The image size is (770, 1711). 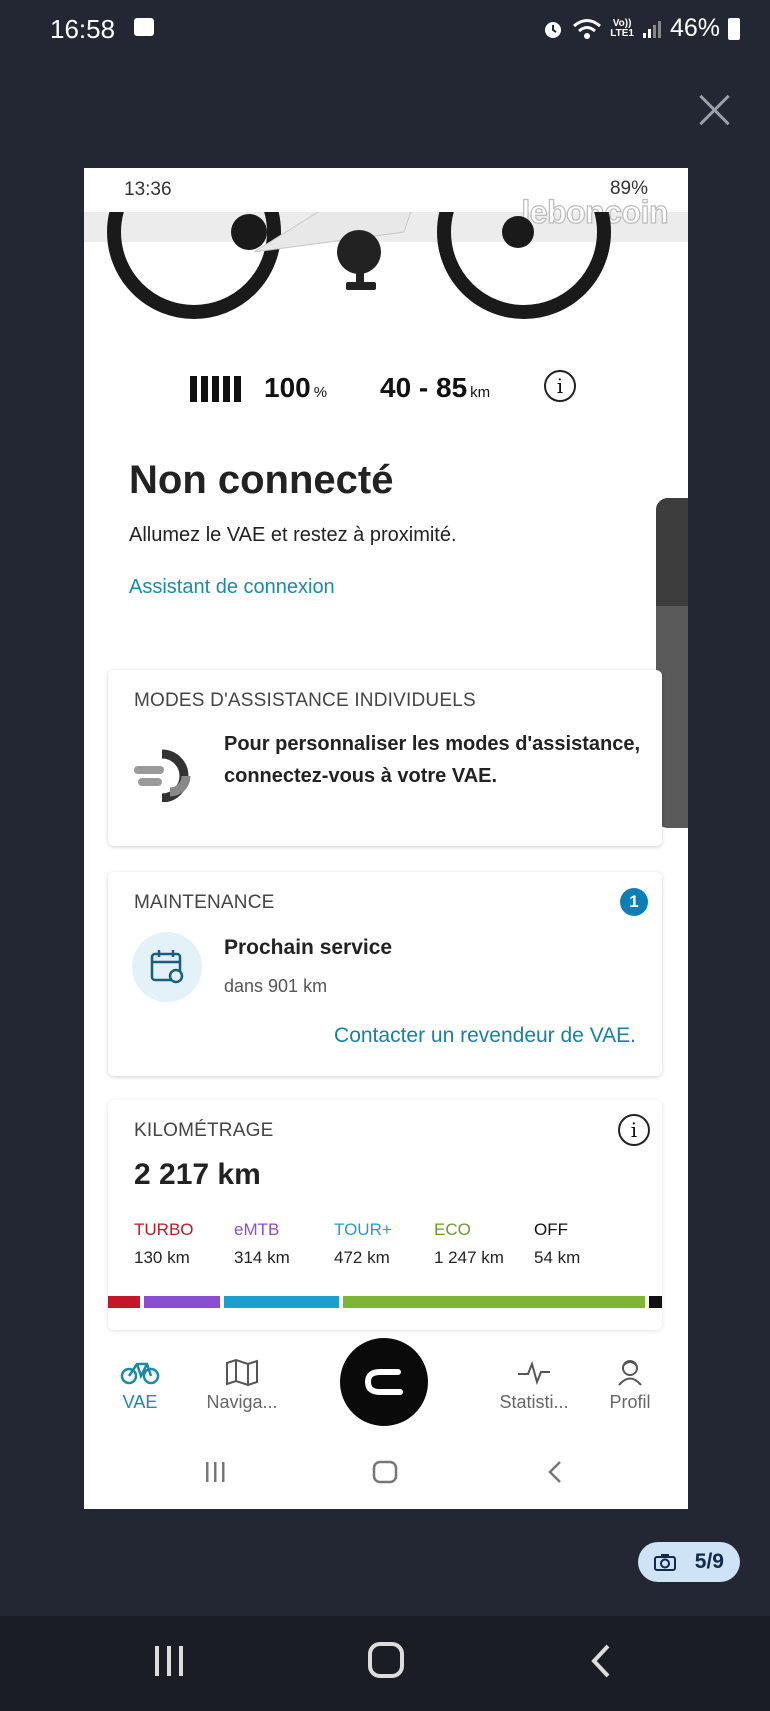 I want to click on os-navigation-bar, so click(x=385, y=1663).